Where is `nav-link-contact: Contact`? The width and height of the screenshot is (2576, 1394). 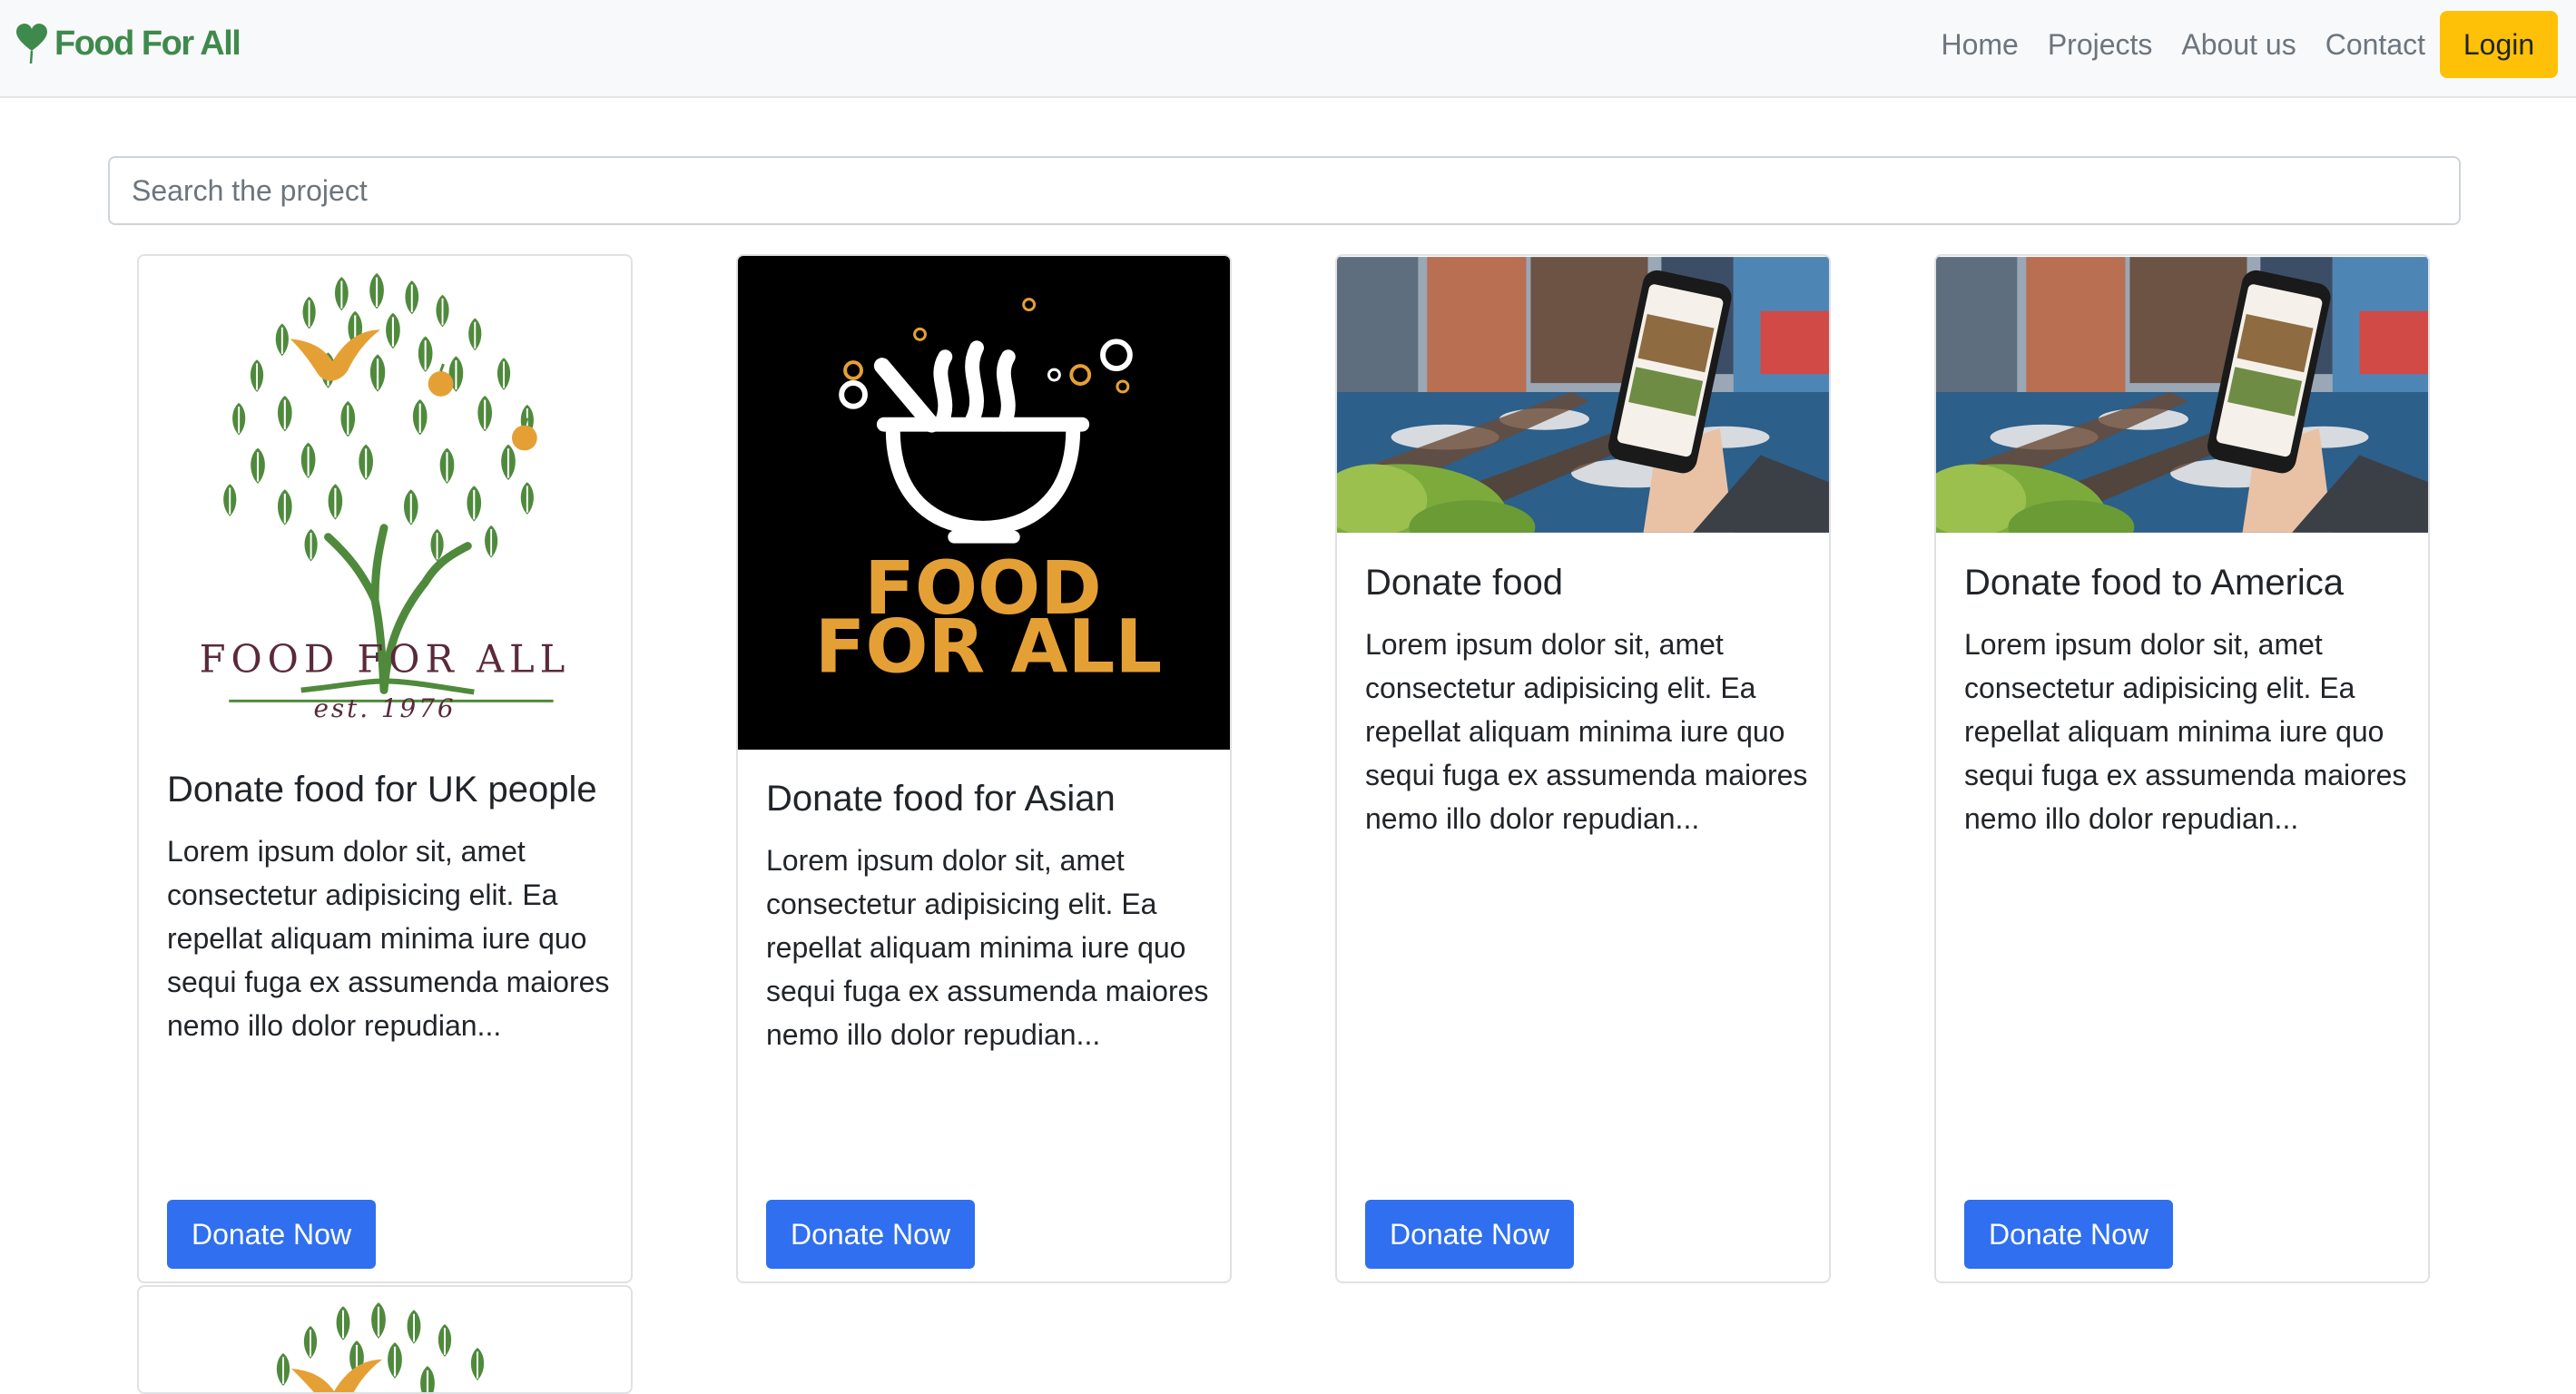
nav-link-contact: Contact is located at coordinates (2375, 45).